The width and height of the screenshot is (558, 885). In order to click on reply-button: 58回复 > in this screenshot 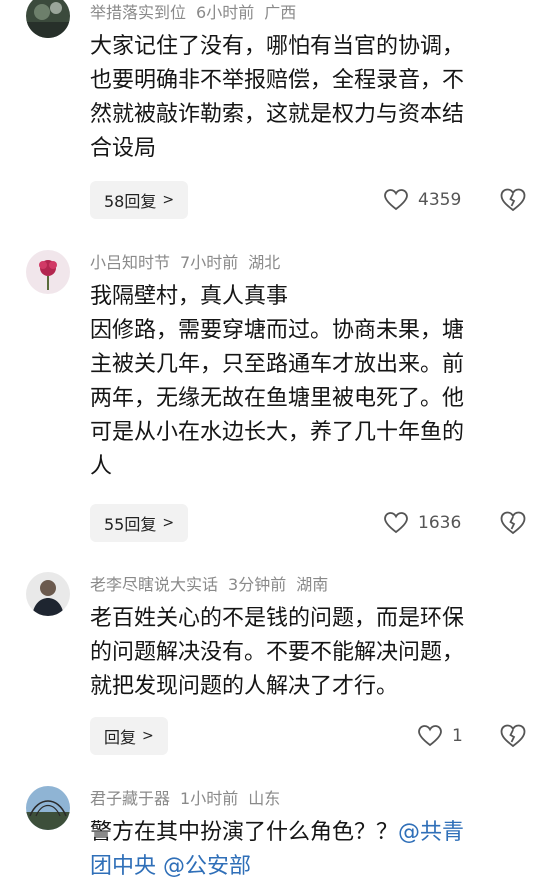, I will do `click(139, 200)`.